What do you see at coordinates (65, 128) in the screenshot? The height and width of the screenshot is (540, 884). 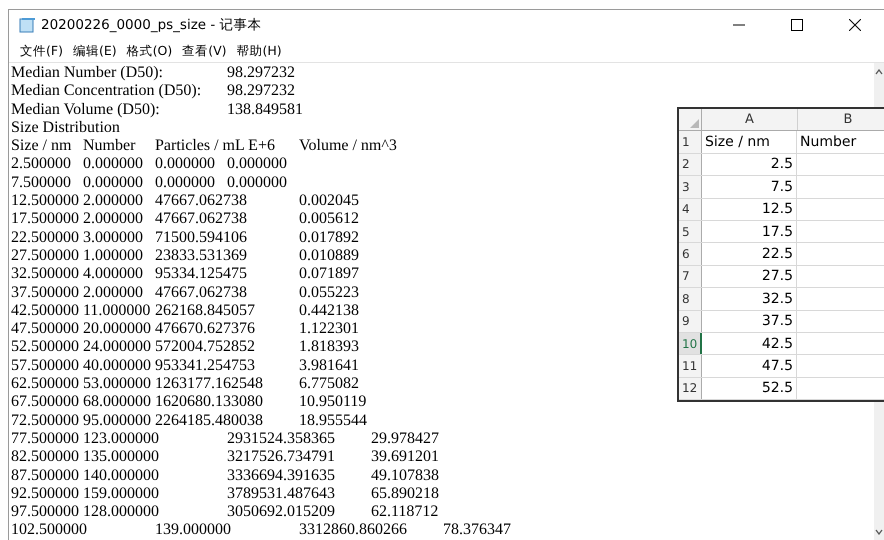 I see `text-line: Size Distribution` at bounding box center [65, 128].